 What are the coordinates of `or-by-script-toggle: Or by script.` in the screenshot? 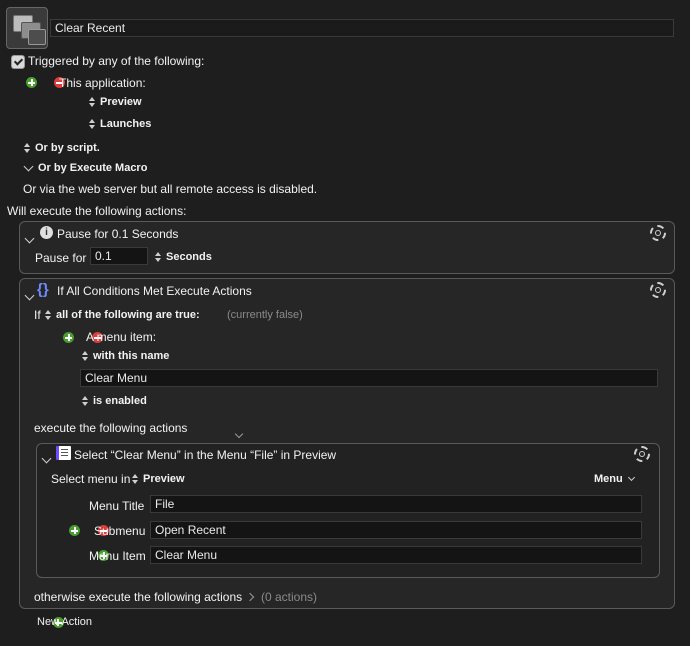 It's located at (62, 148).